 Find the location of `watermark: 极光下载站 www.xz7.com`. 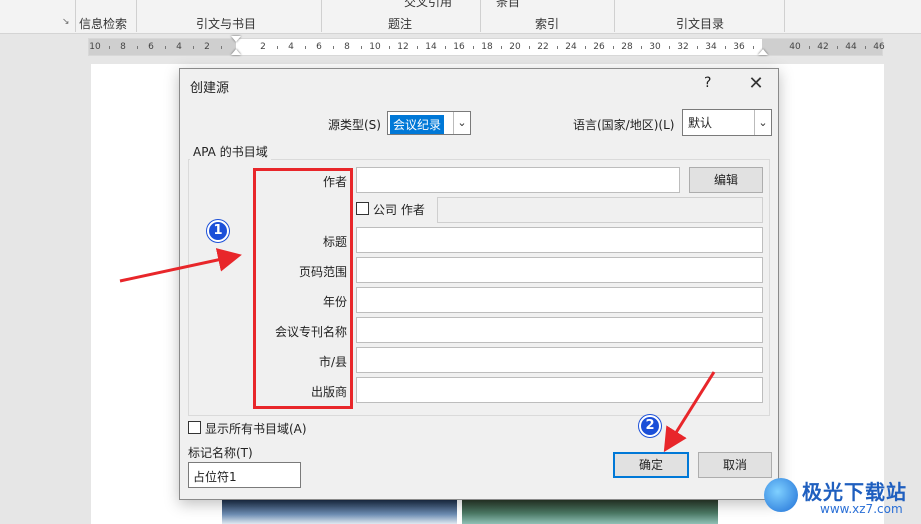

watermark: 极光下载站 www.xz7.com is located at coordinates (840, 496).